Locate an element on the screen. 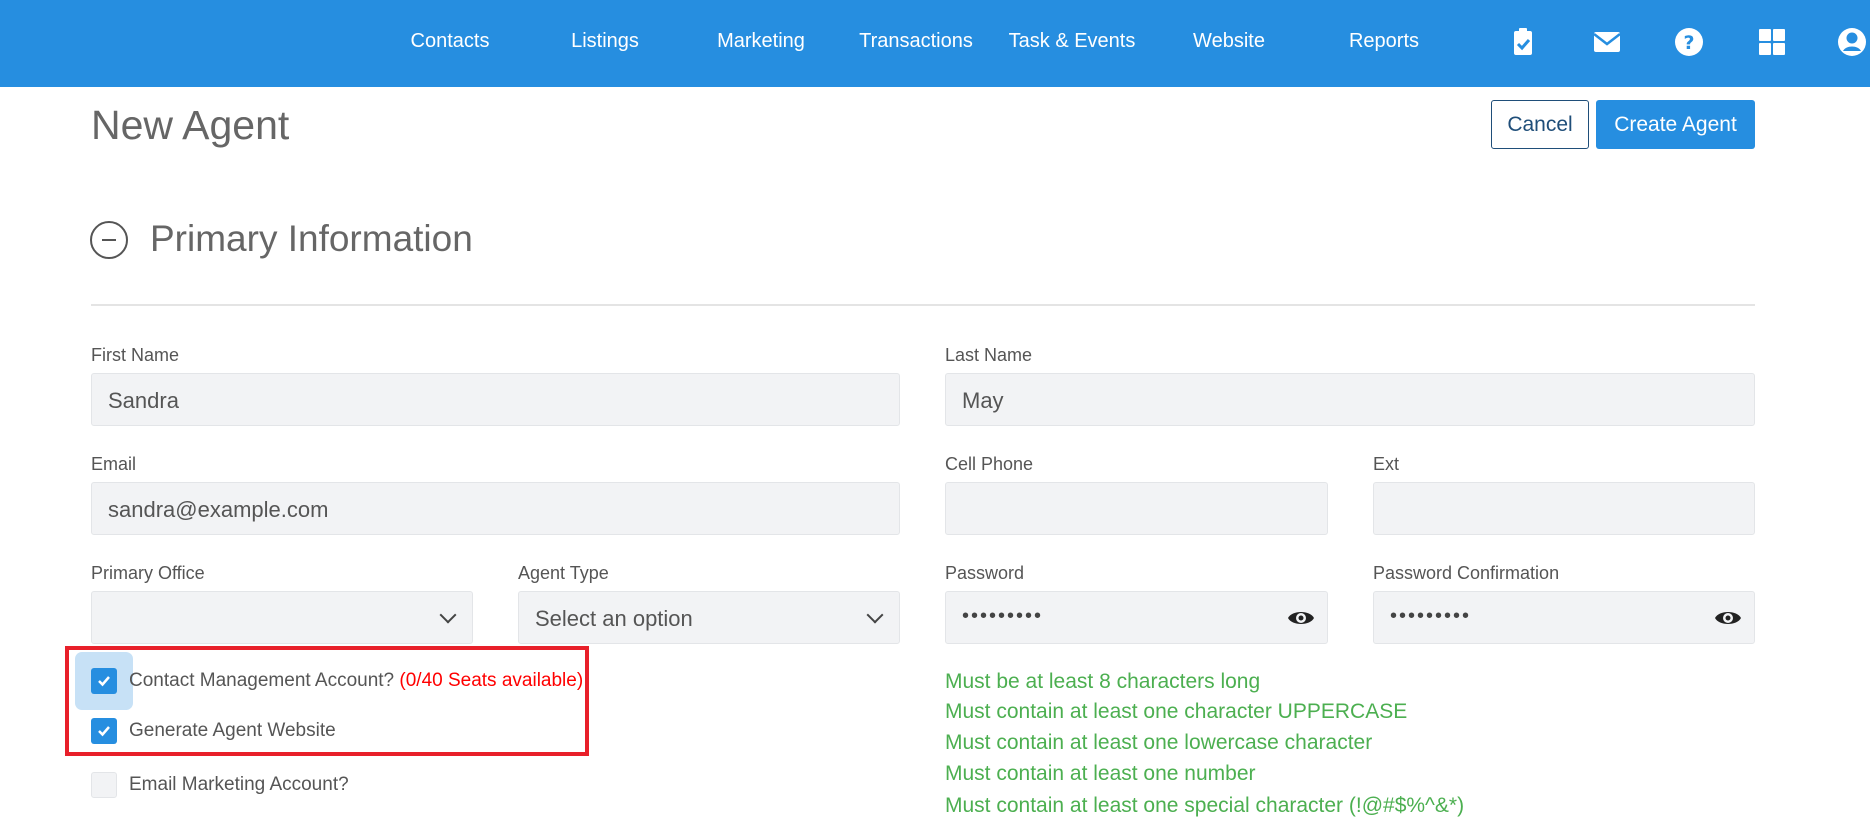 This screenshot has width=1870, height=820. nav-listings: Listings is located at coordinates (605, 41).